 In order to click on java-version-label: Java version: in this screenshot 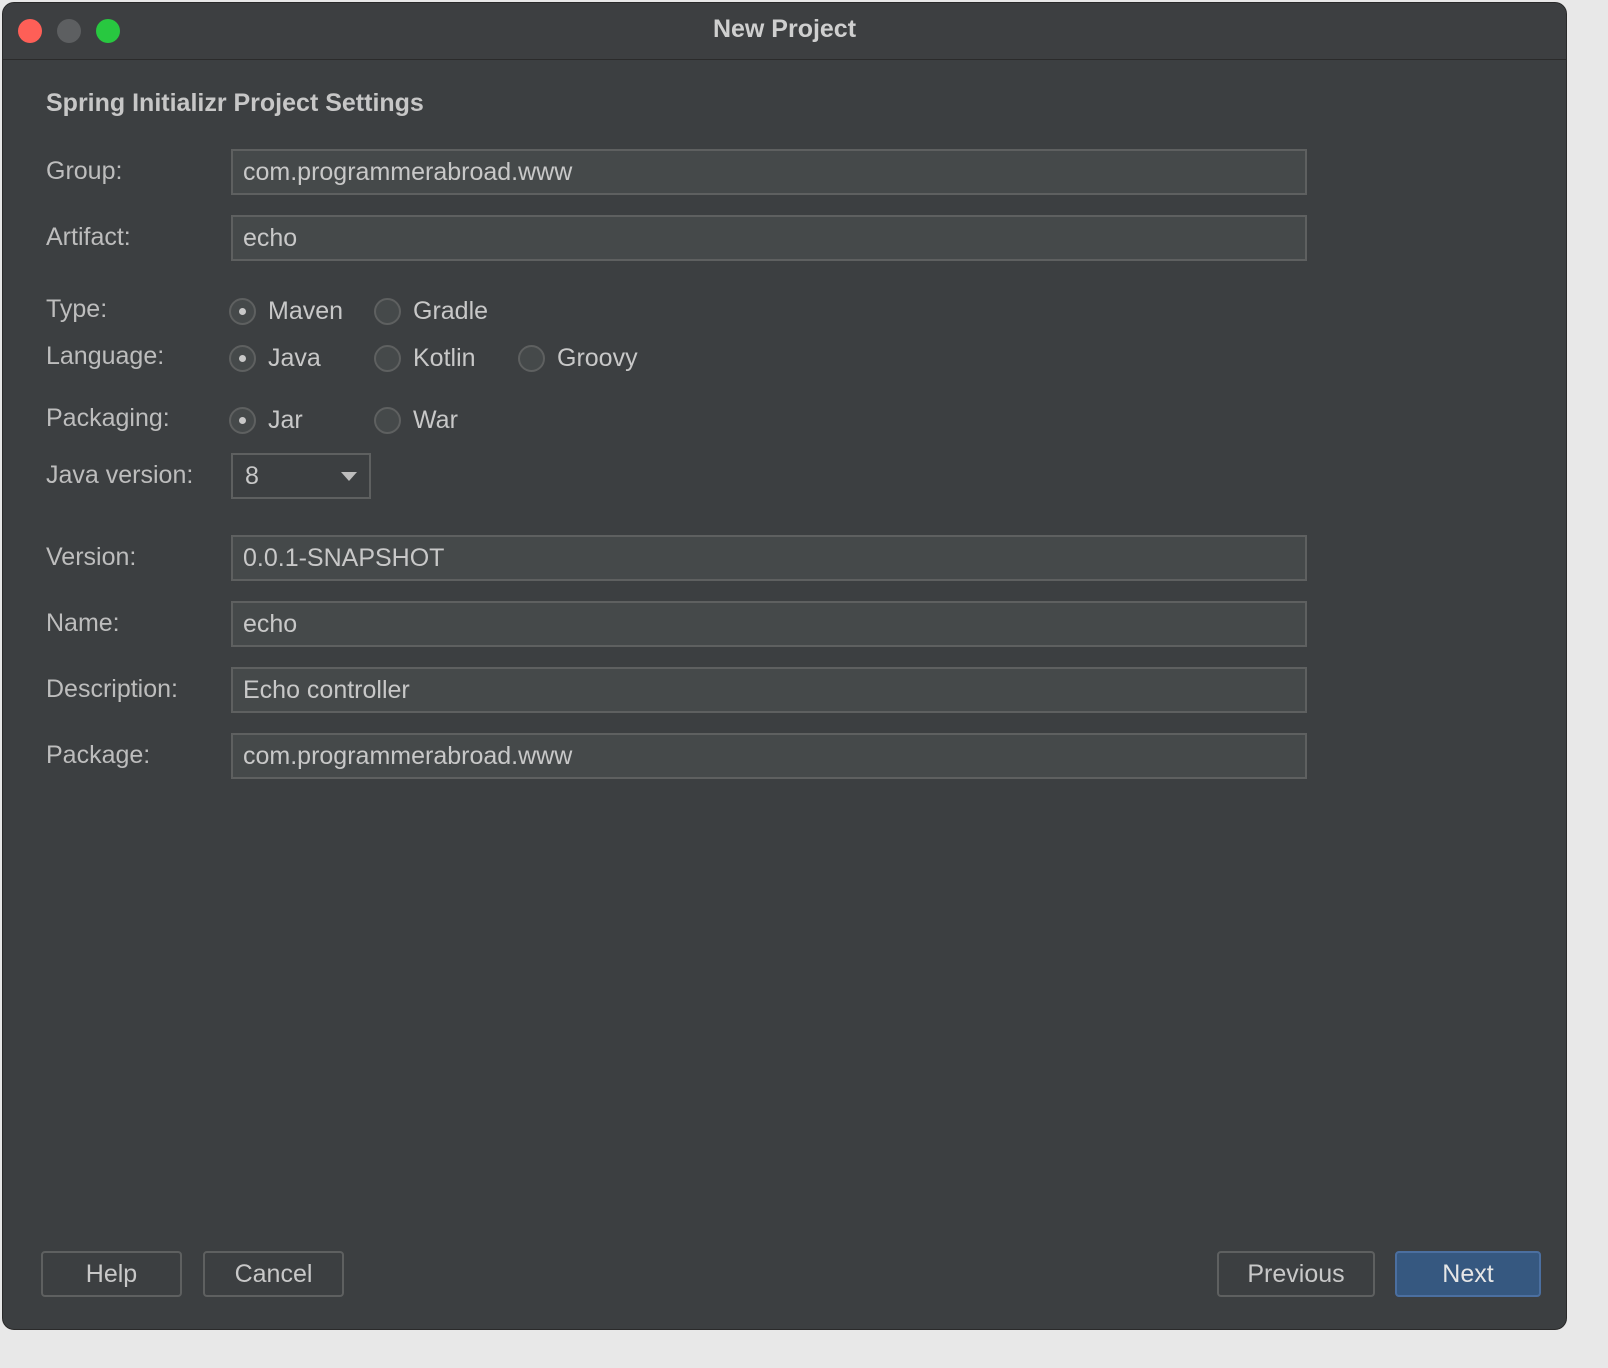, I will do `click(120, 475)`.